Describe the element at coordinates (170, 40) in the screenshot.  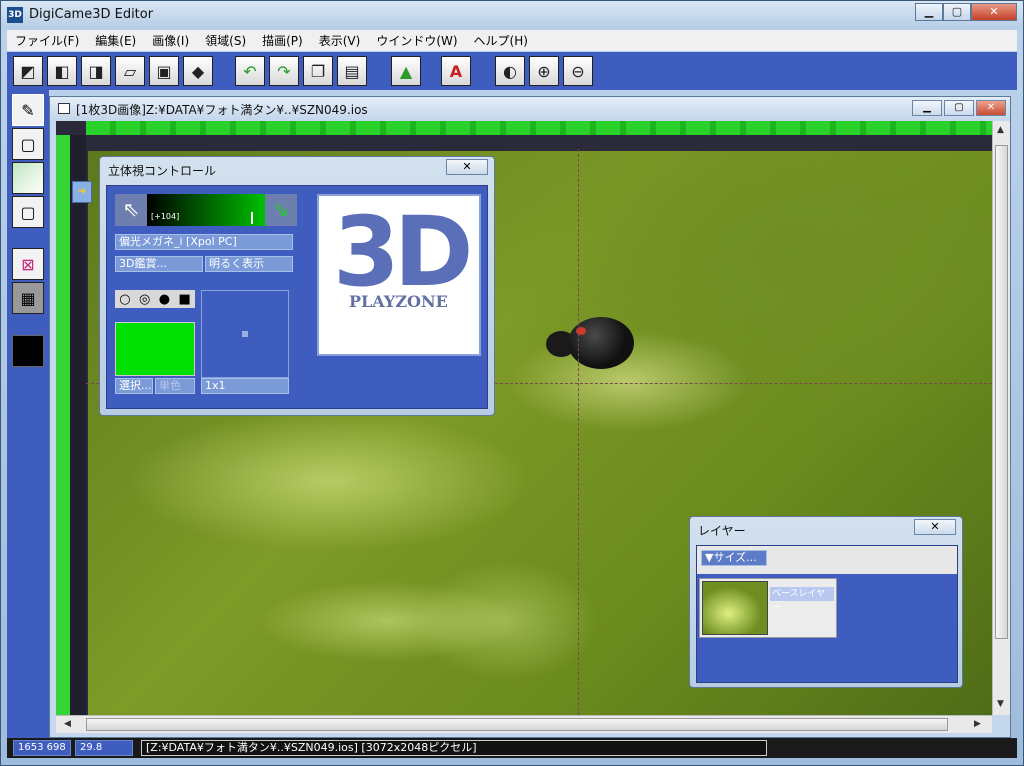
I see `menu-image: 画像(I)` at that location.